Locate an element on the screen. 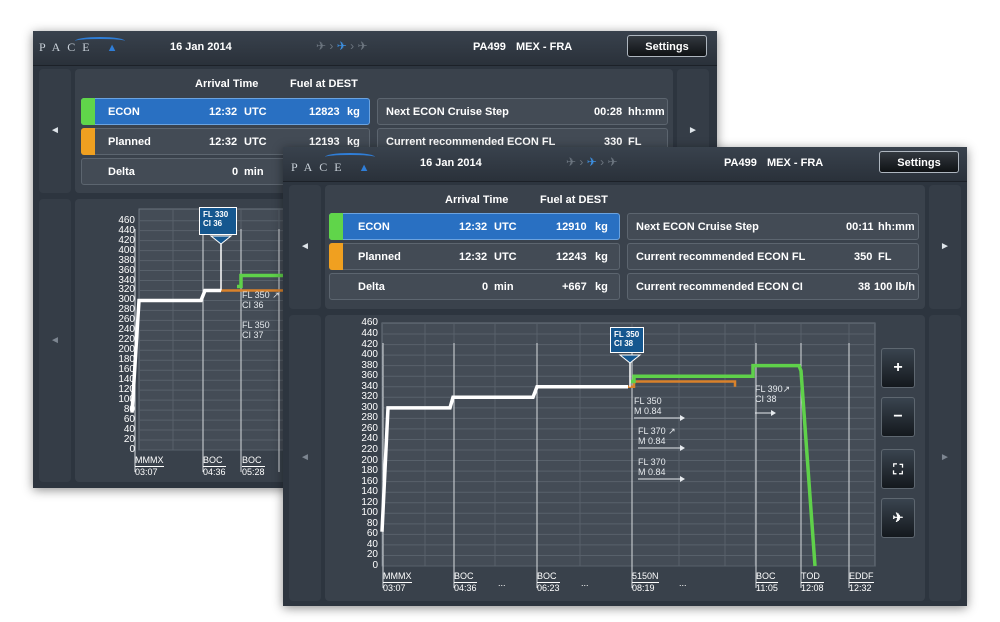 This screenshot has height=622, width=1000. planned-row: Planned 12:32 UTC 12243 kg is located at coordinates (474, 256).